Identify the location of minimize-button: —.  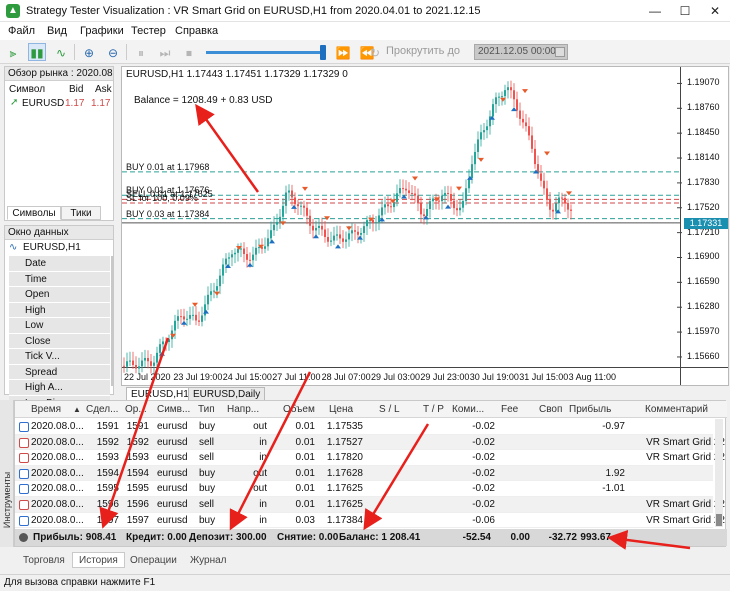
(655, 11).